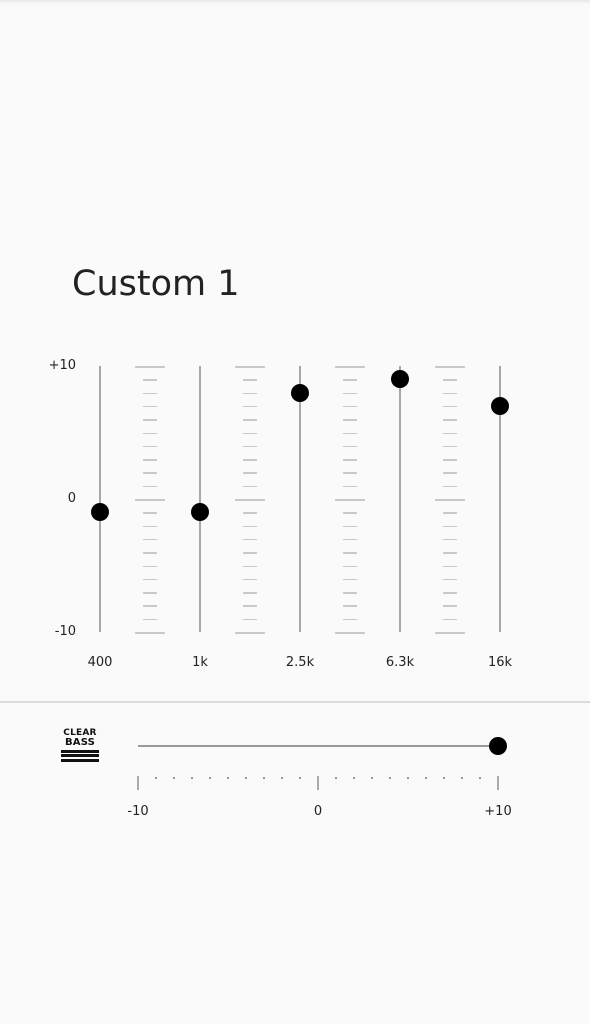 The width and height of the screenshot is (590, 1024). Describe the element at coordinates (62, 365) in the screenshot. I see `y-label-max: +10` at that location.